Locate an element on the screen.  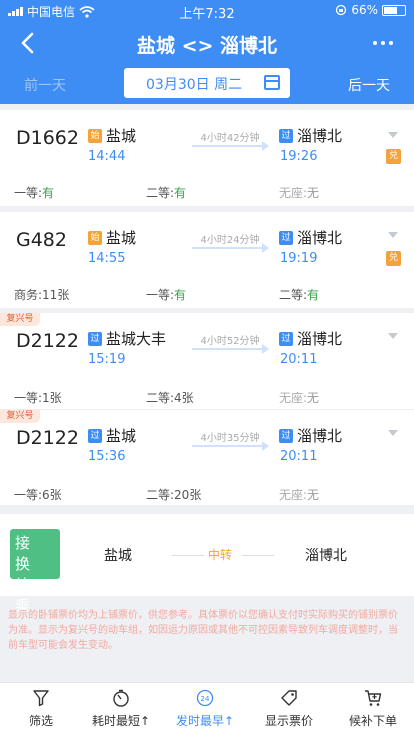
page-title: 盐城 <> 淄博北 is located at coordinates (207, 46).